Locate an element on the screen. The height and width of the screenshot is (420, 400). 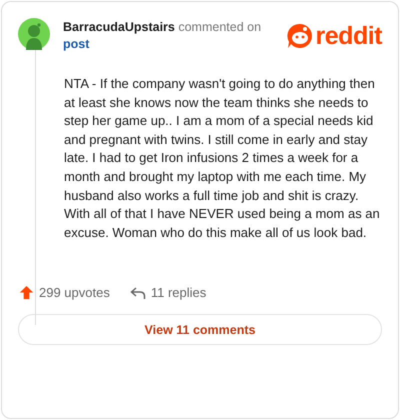
upvote-icon is located at coordinates (26, 292).